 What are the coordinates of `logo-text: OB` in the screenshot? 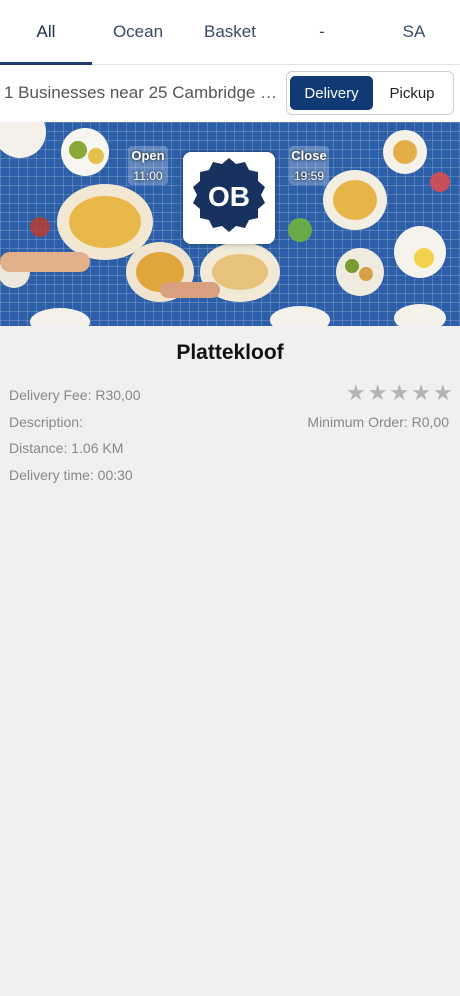 It's located at (229, 196).